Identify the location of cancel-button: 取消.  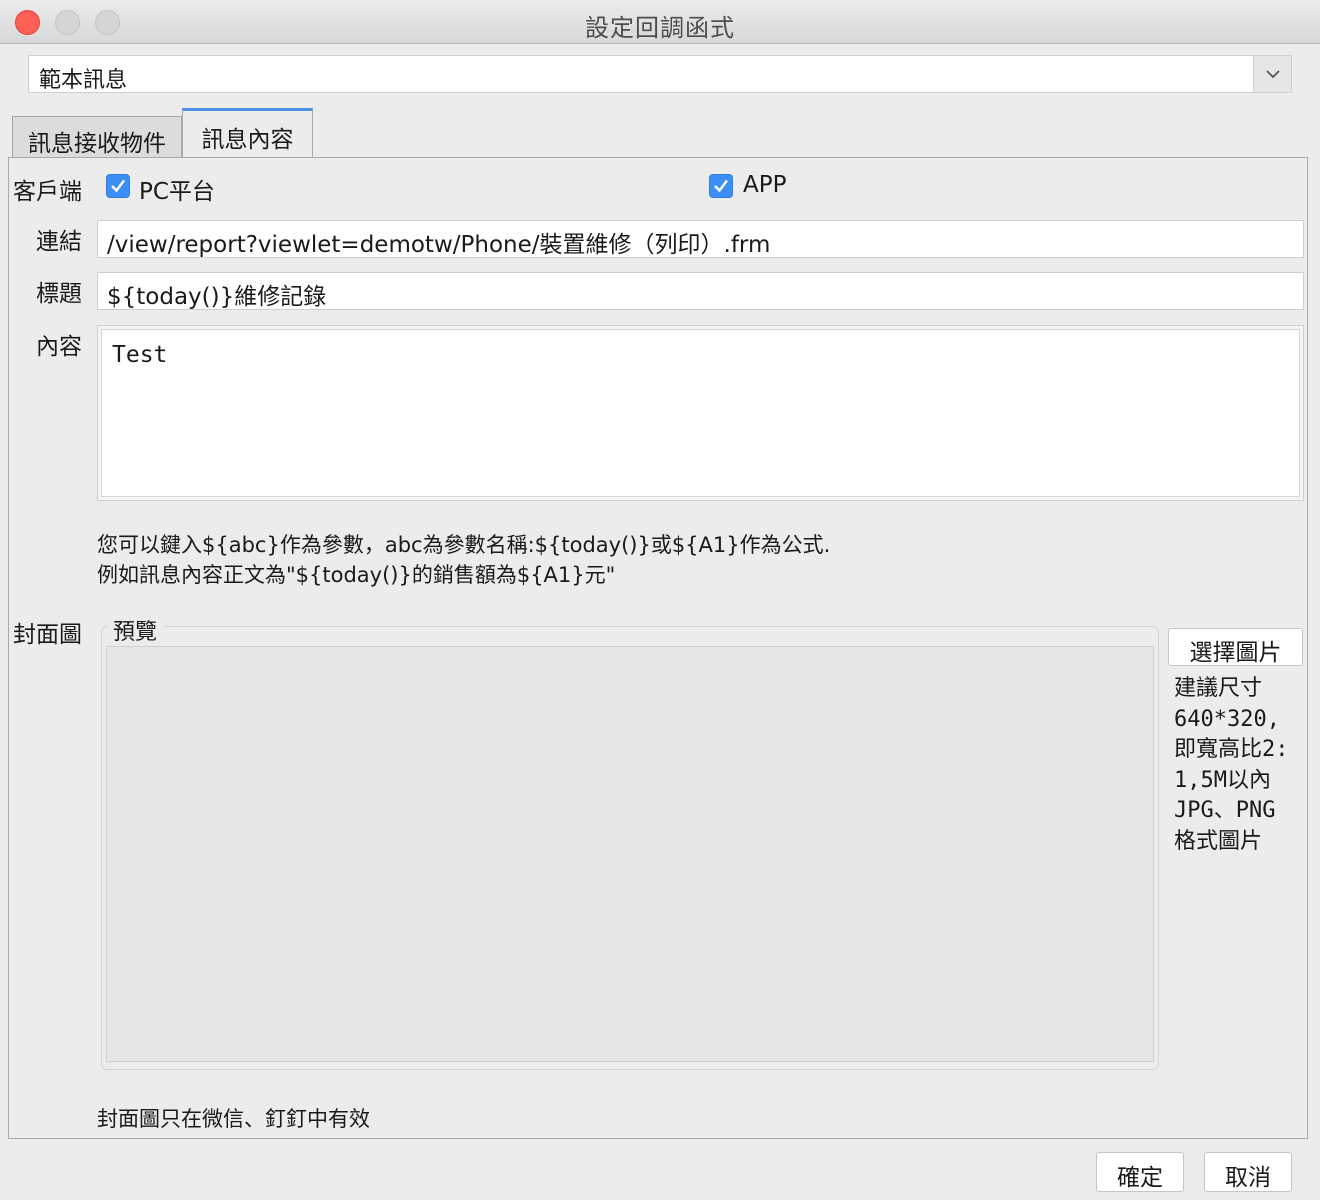
(1248, 1172).